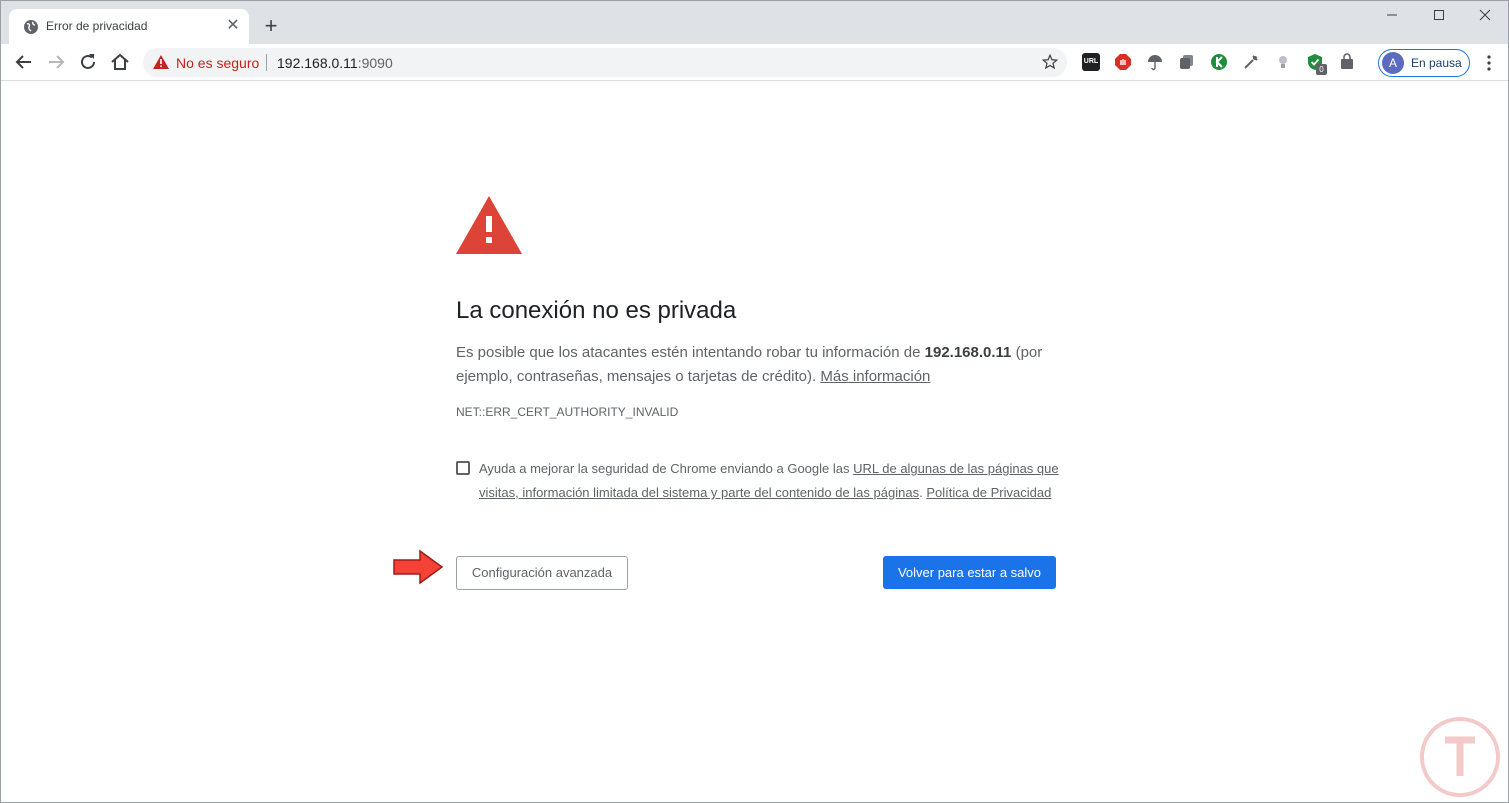 The image size is (1509, 803). I want to click on maximize-icon, so click(1439, 15).